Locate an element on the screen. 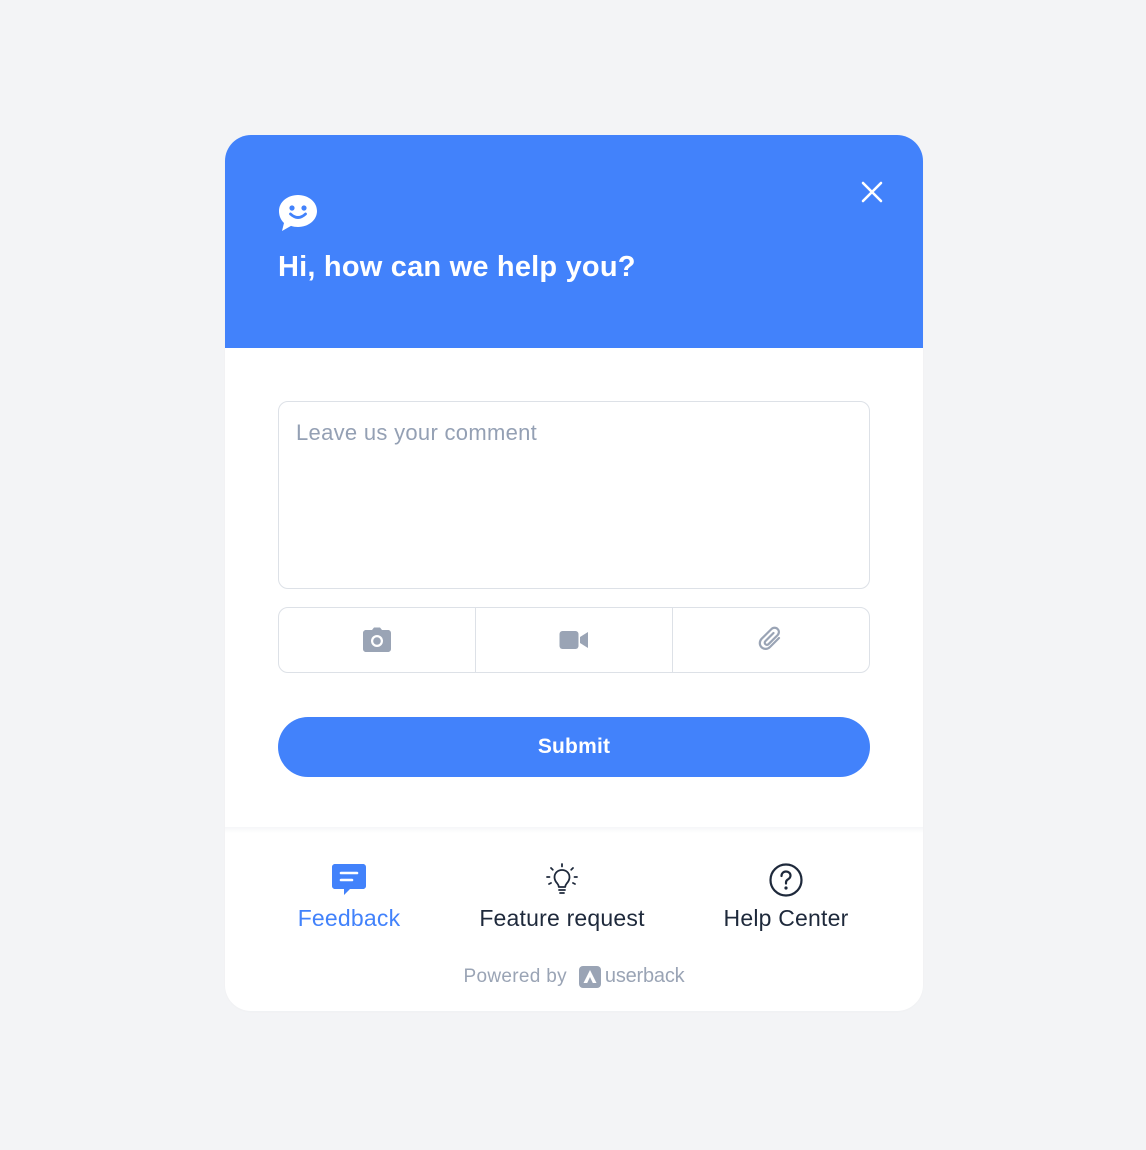  comment-input is located at coordinates (574, 495).